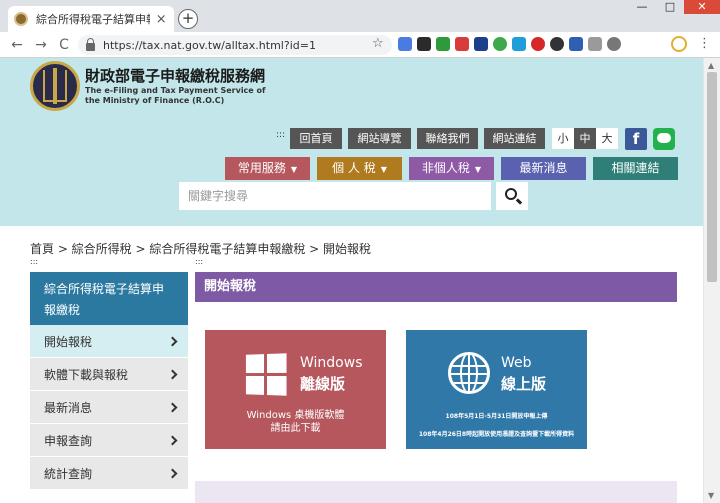  What do you see at coordinates (331, 363) in the screenshot?
I see `card-name: Windows` at bounding box center [331, 363].